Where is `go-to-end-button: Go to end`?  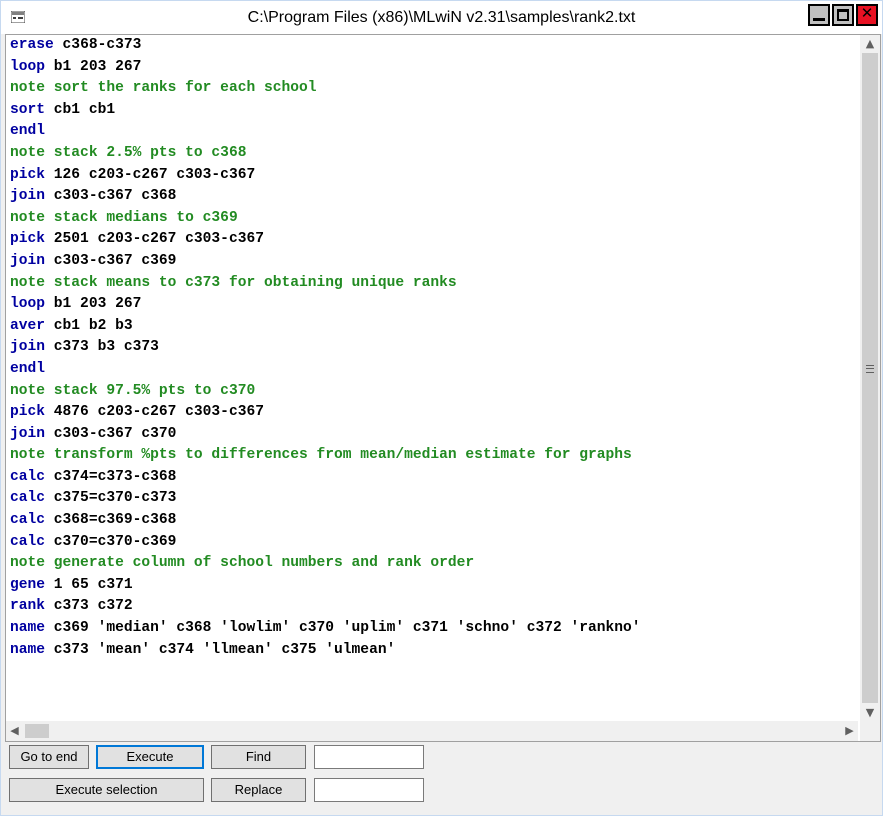
go-to-end-button: Go to end is located at coordinates (49, 757).